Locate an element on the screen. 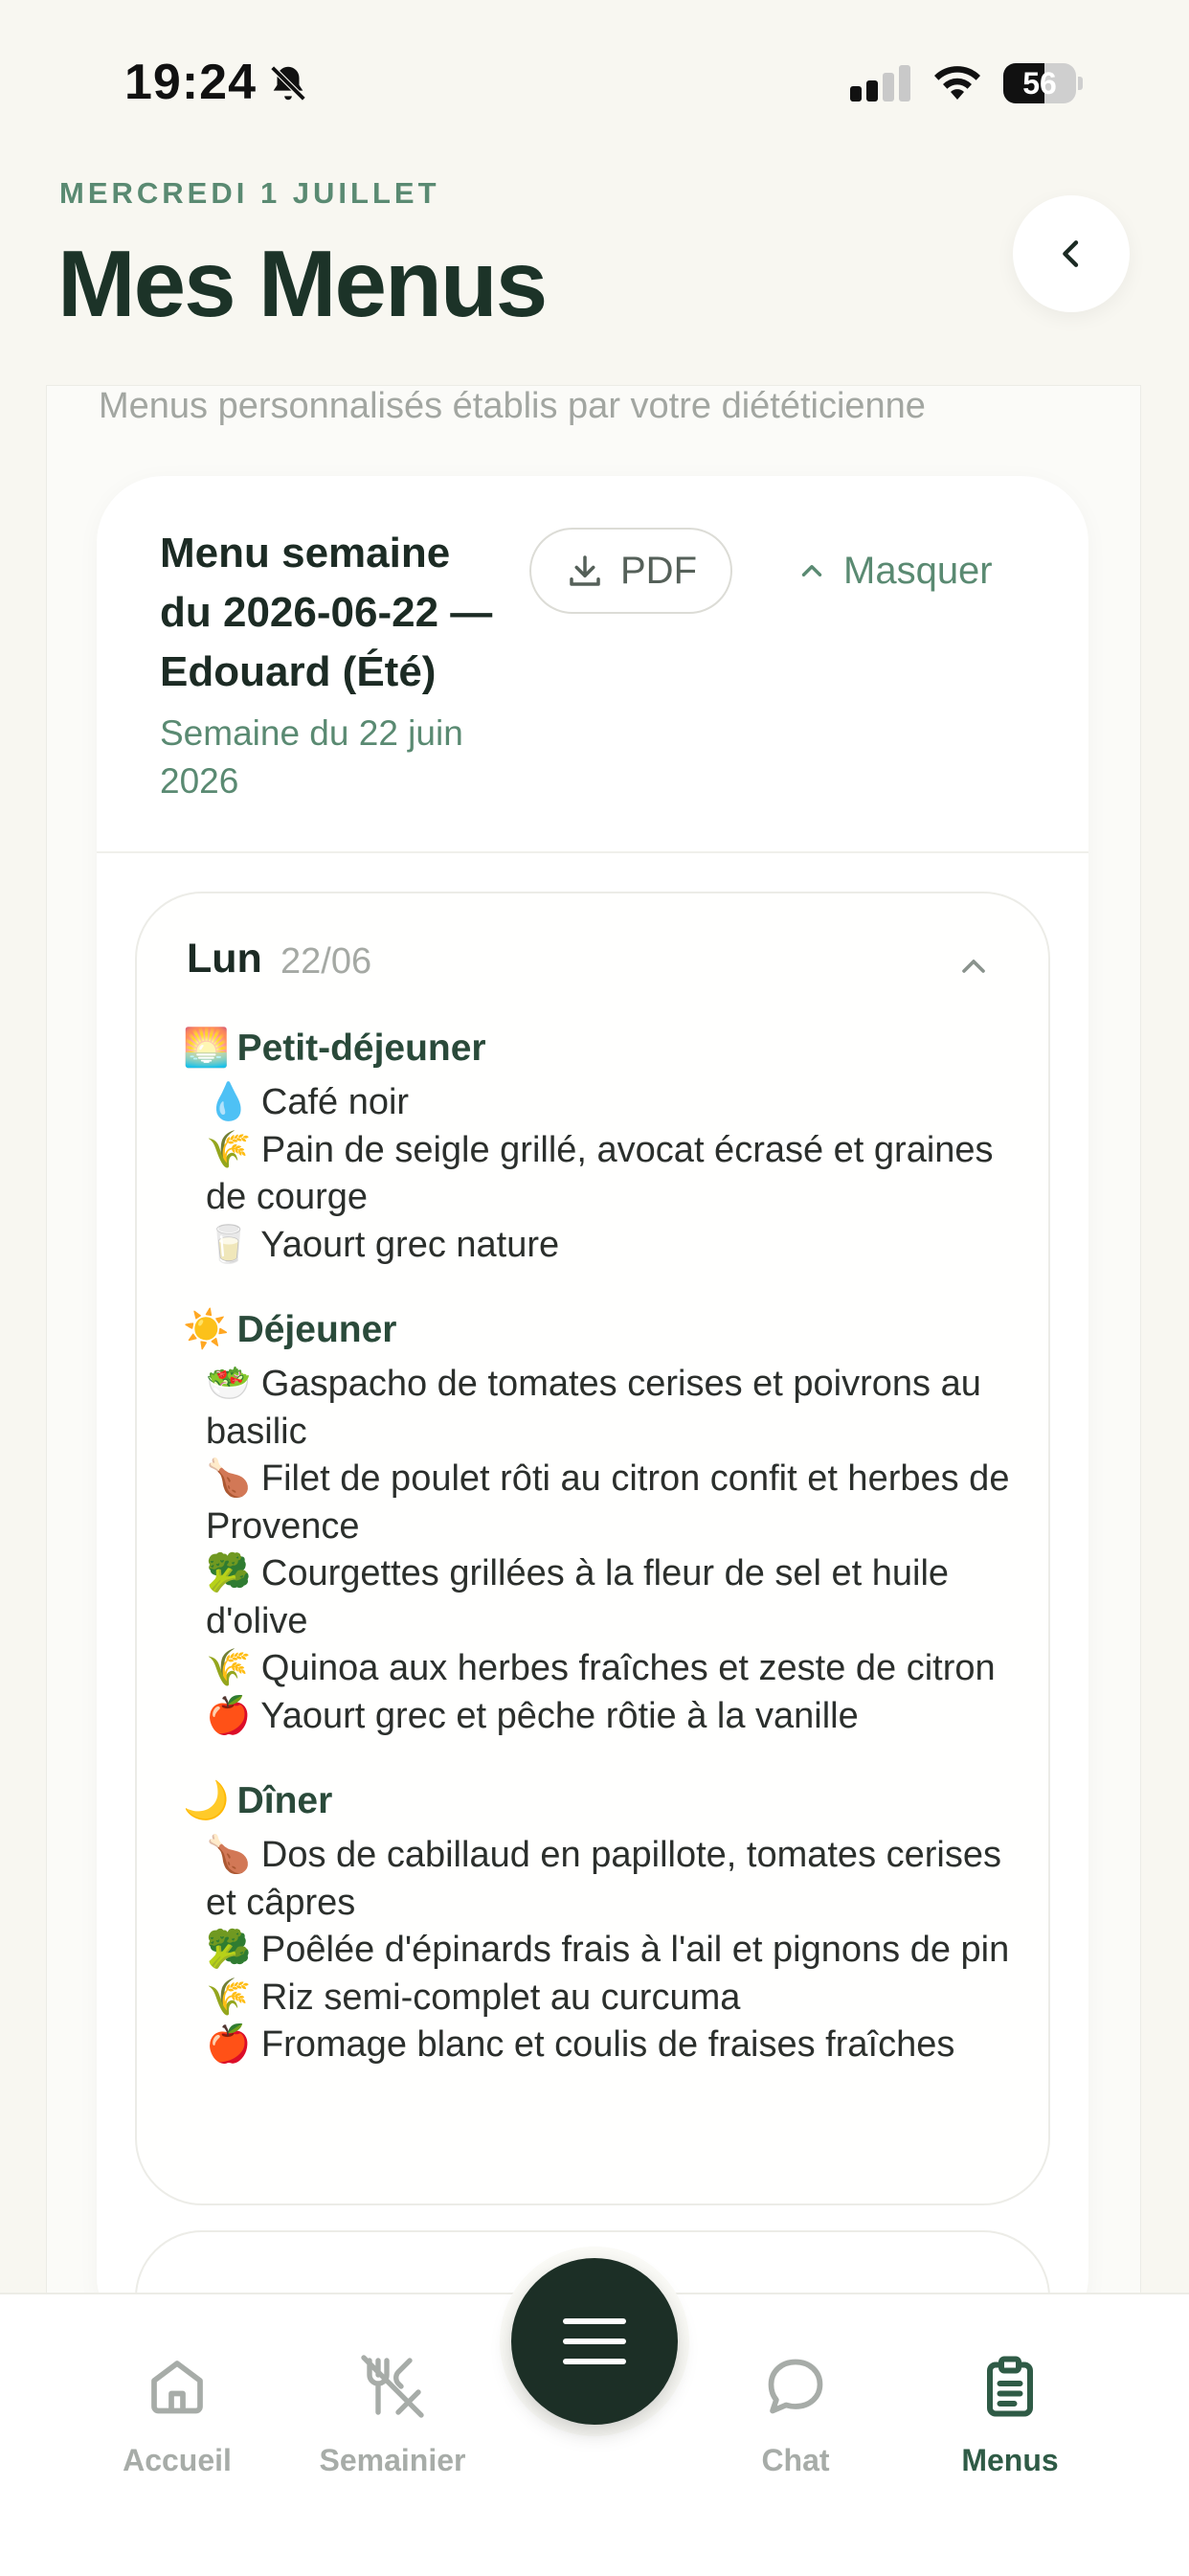  meal-heading: 🌙 Dîner is located at coordinates (599, 1801).